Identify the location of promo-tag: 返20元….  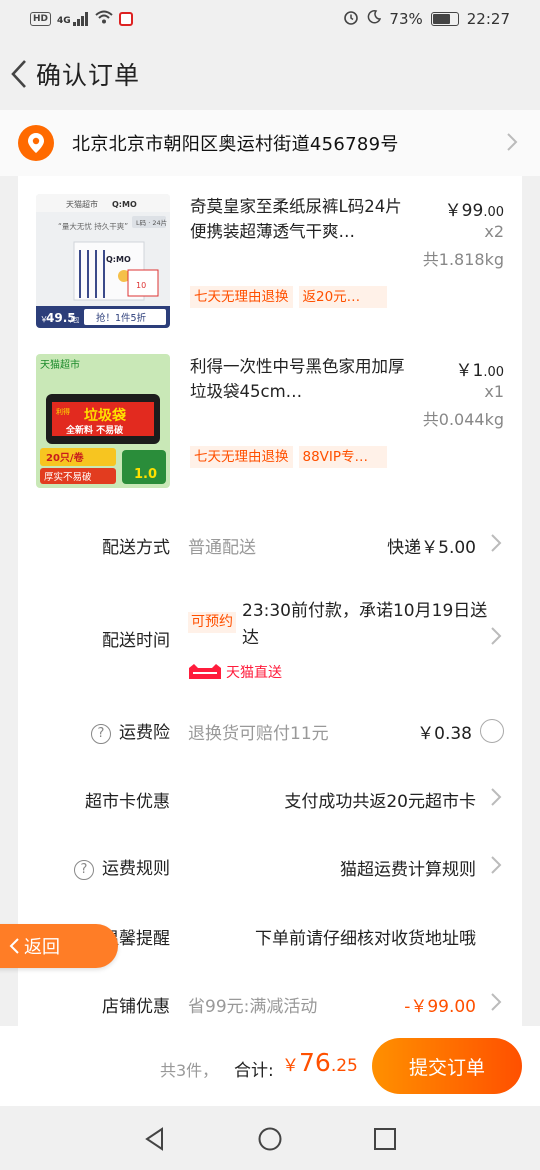
(342, 297).